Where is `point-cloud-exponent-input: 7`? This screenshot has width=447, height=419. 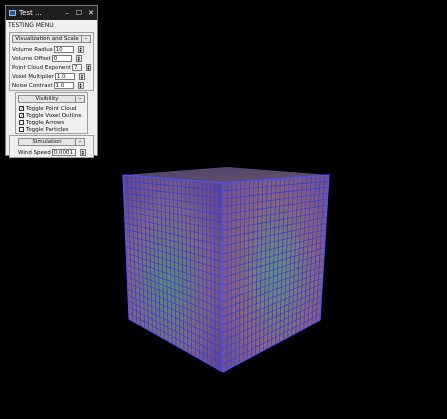 point-cloud-exponent-input: 7 is located at coordinates (76, 67).